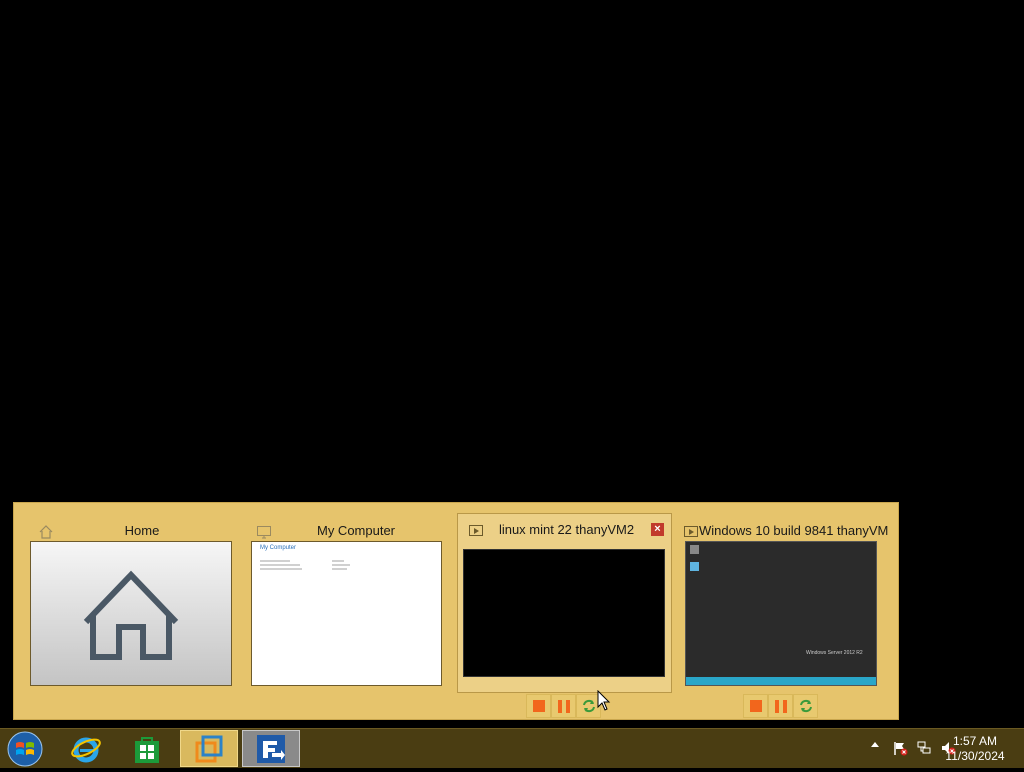 This screenshot has height=772, width=1024. I want to click on clock-time: 1:57 AM, so click(975, 741).